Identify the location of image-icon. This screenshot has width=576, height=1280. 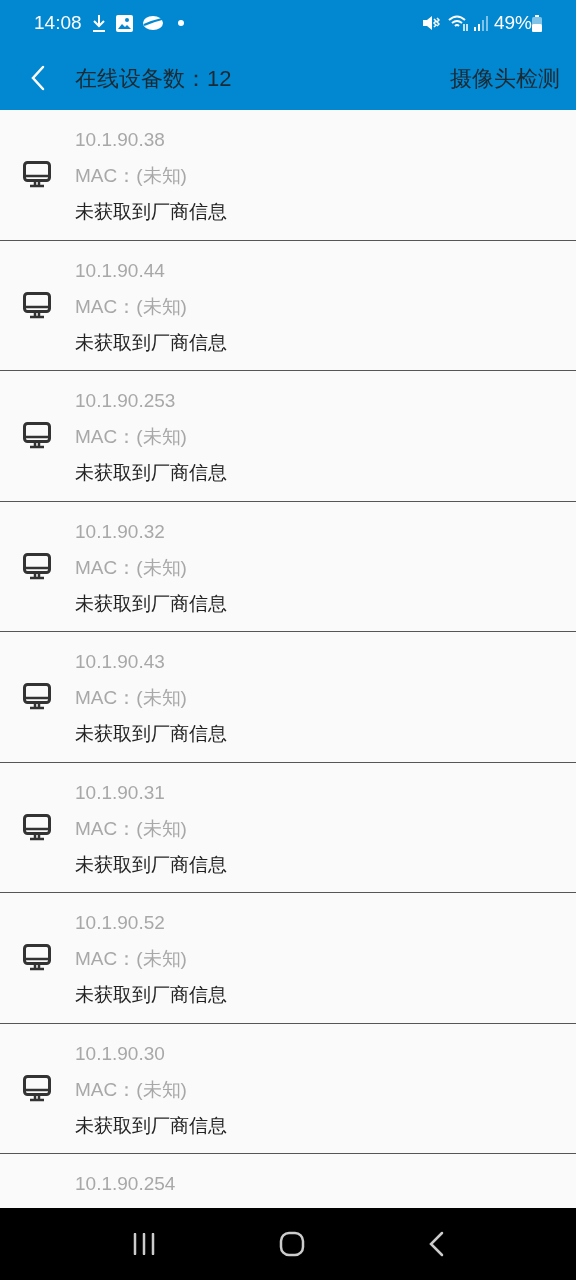
(124, 23).